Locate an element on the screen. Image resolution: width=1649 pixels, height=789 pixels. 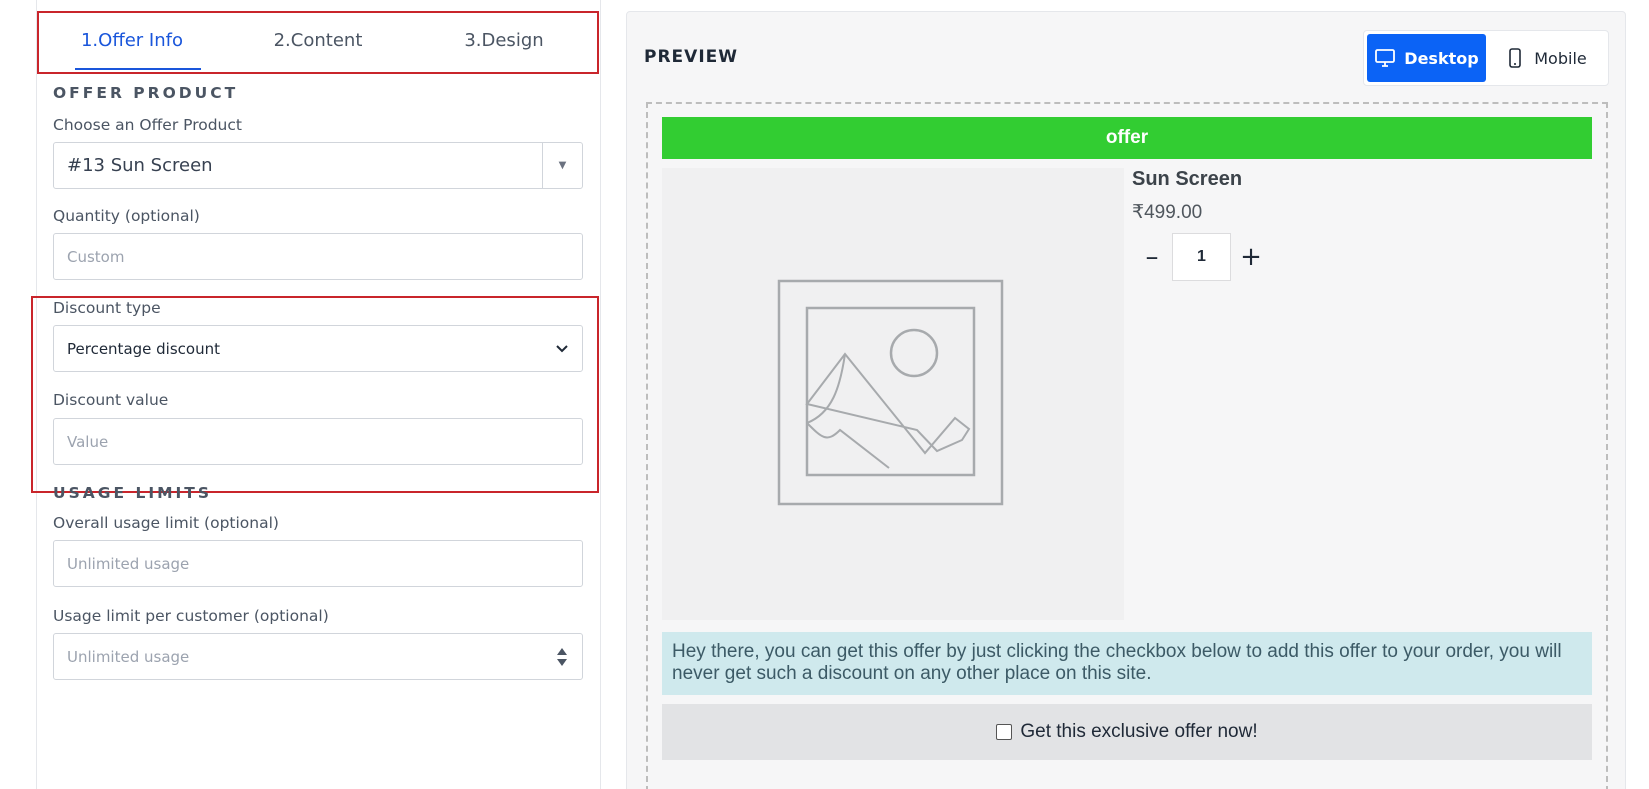
per-customer-label: Usage limit per customer (optional) is located at coordinates (191, 616).